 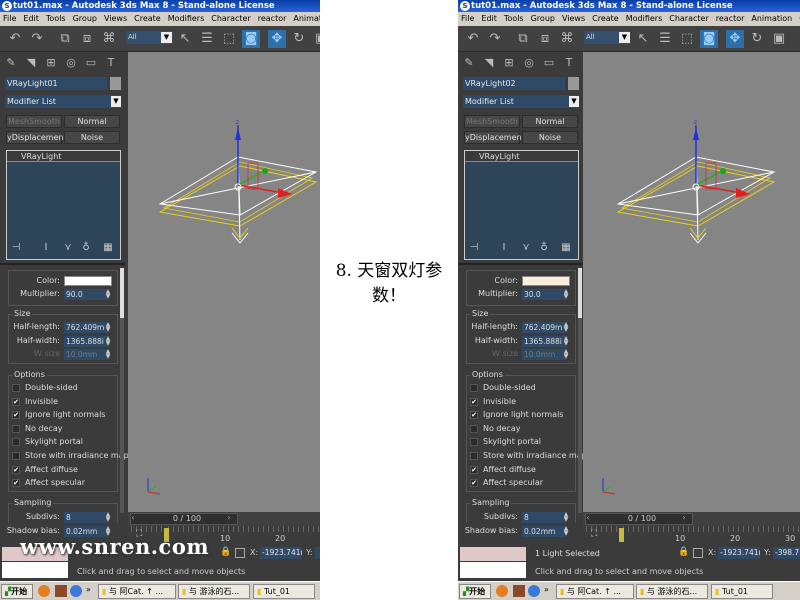 I want to click on modifier-button-meshsmooth: MeshSmooth, so click(x=34, y=121).